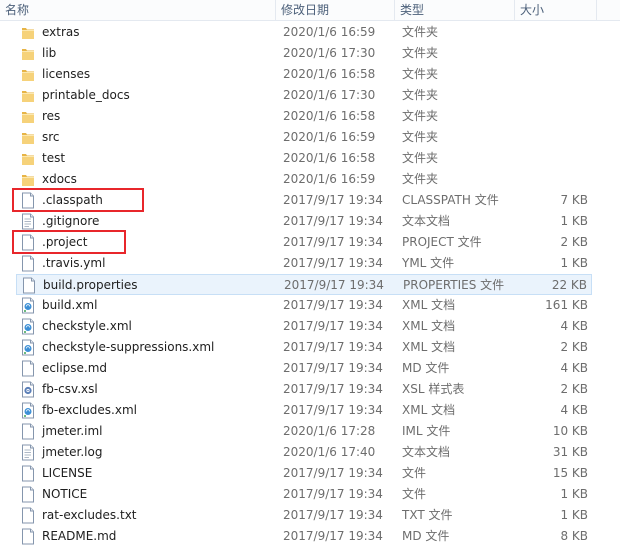 The image size is (620, 554). I want to click on column-header-type: 类型, so click(455, 10).